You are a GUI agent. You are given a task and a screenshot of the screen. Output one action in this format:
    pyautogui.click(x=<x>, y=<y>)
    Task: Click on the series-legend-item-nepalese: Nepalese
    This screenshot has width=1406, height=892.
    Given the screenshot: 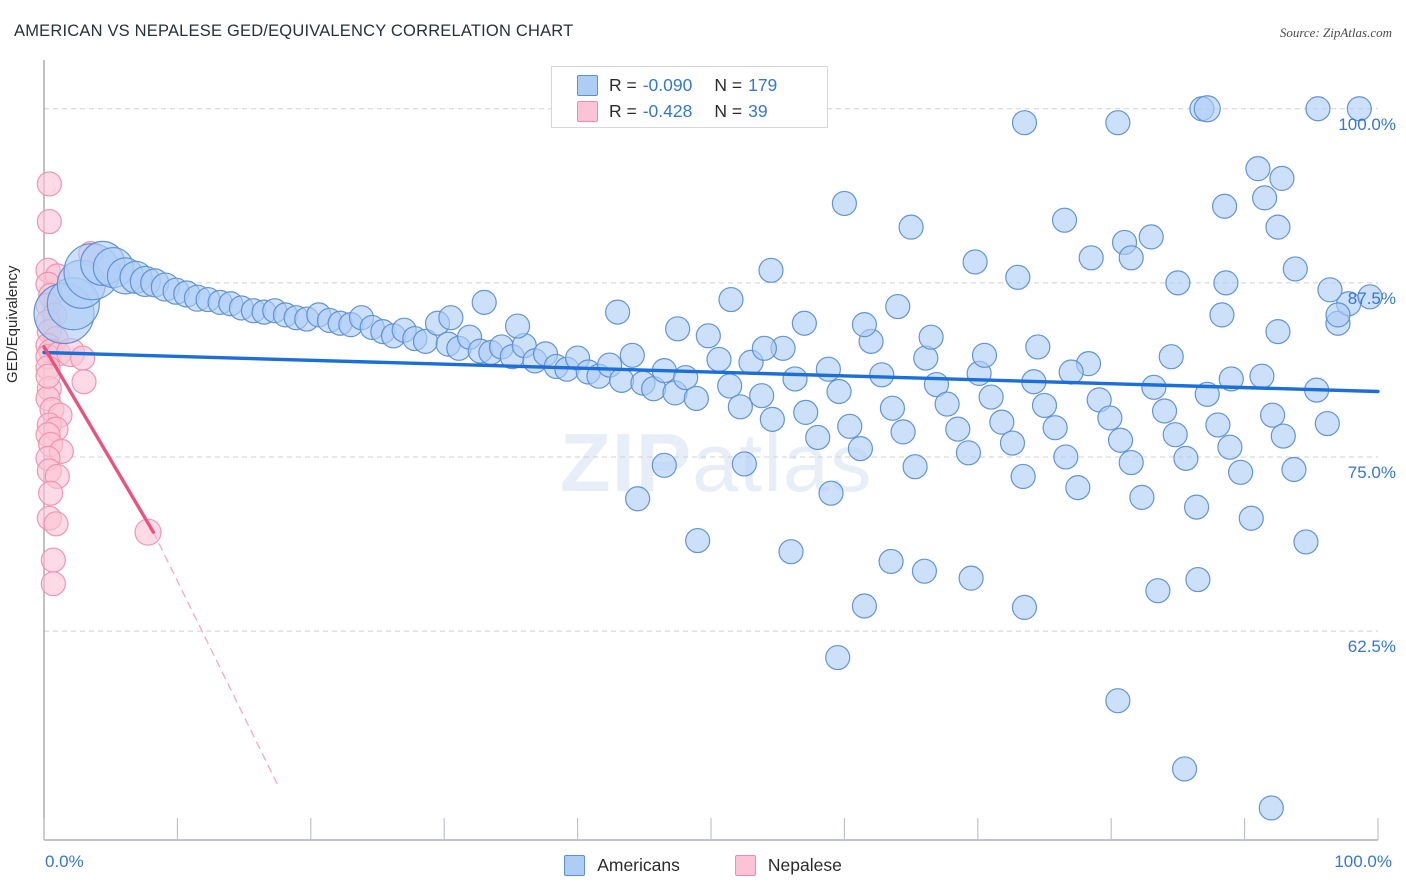 What is the action you would take?
    pyautogui.click(x=788, y=865)
    